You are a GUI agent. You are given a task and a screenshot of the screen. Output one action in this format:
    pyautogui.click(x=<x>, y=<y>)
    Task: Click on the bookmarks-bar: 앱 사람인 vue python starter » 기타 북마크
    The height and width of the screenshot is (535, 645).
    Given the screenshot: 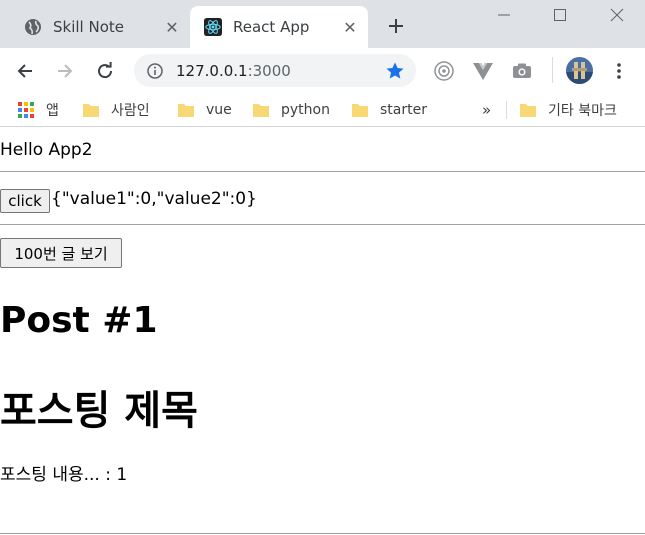 What is the action you would take?
    pyautogui.click(x=322, y=110)
    